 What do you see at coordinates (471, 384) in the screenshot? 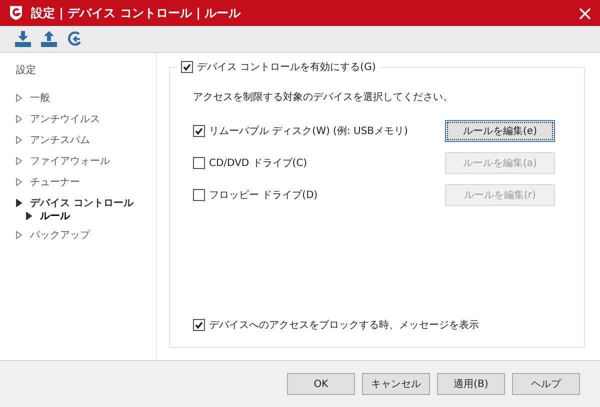
I see `dialog-button: 適用(B)` at bounding box center [471, 384].